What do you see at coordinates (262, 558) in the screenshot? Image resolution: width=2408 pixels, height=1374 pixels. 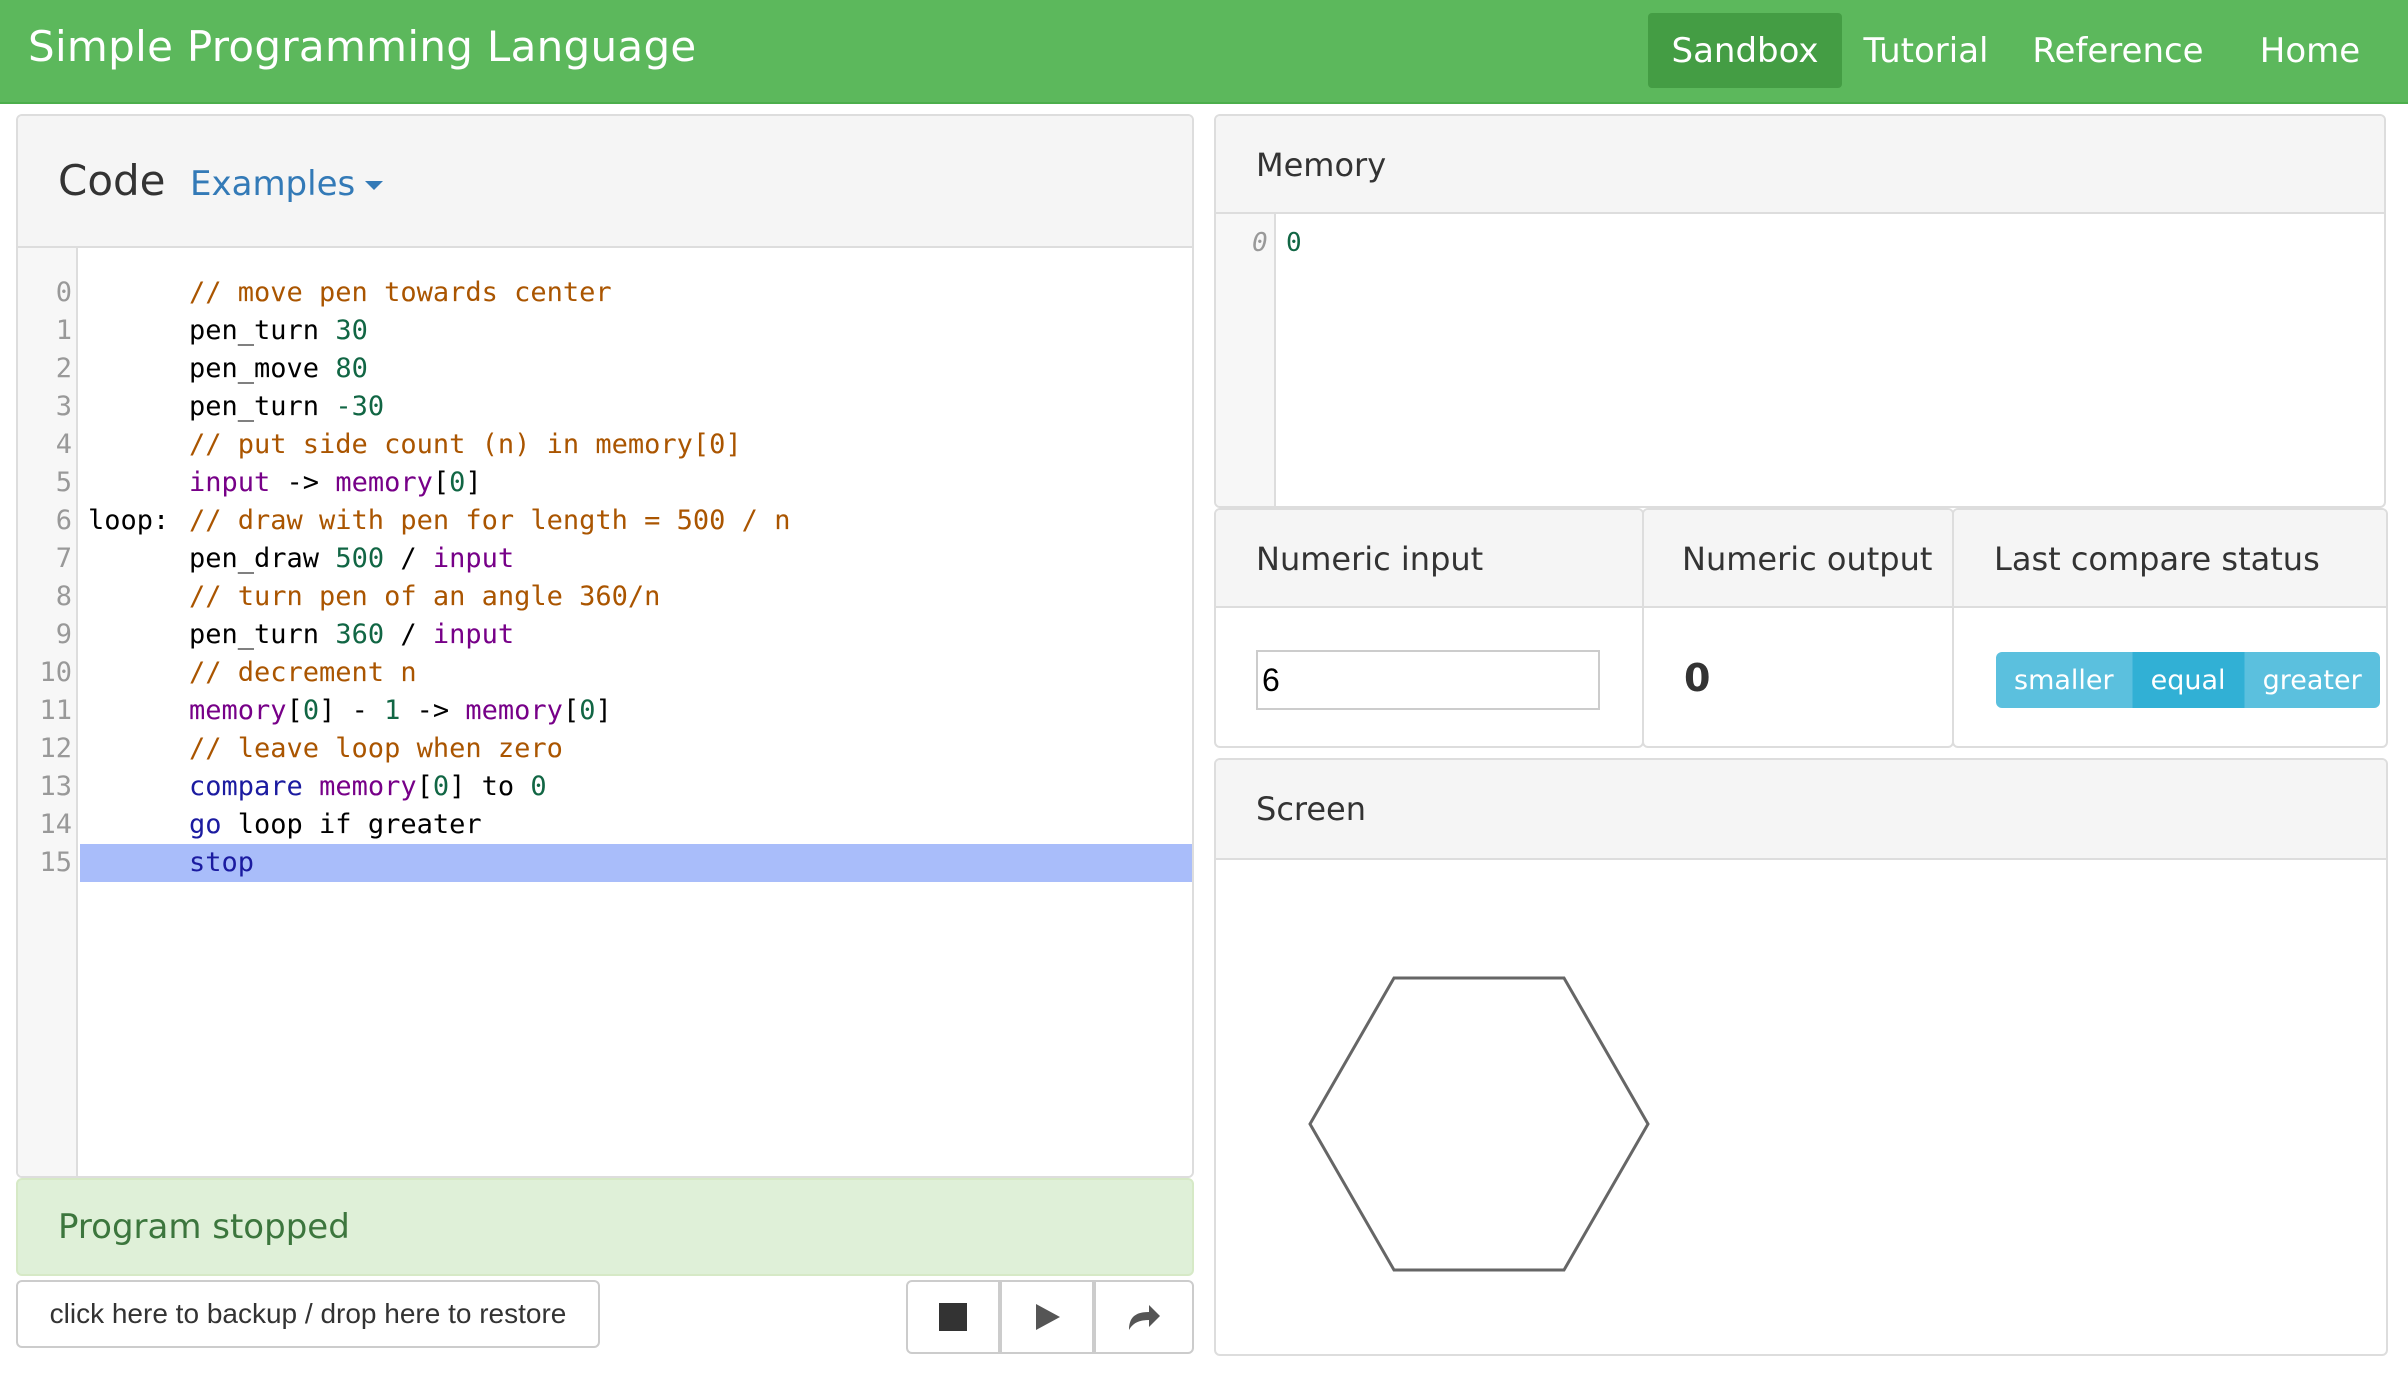 I see `code-token-plain: pen_draw` at bounding box center [262, 558].